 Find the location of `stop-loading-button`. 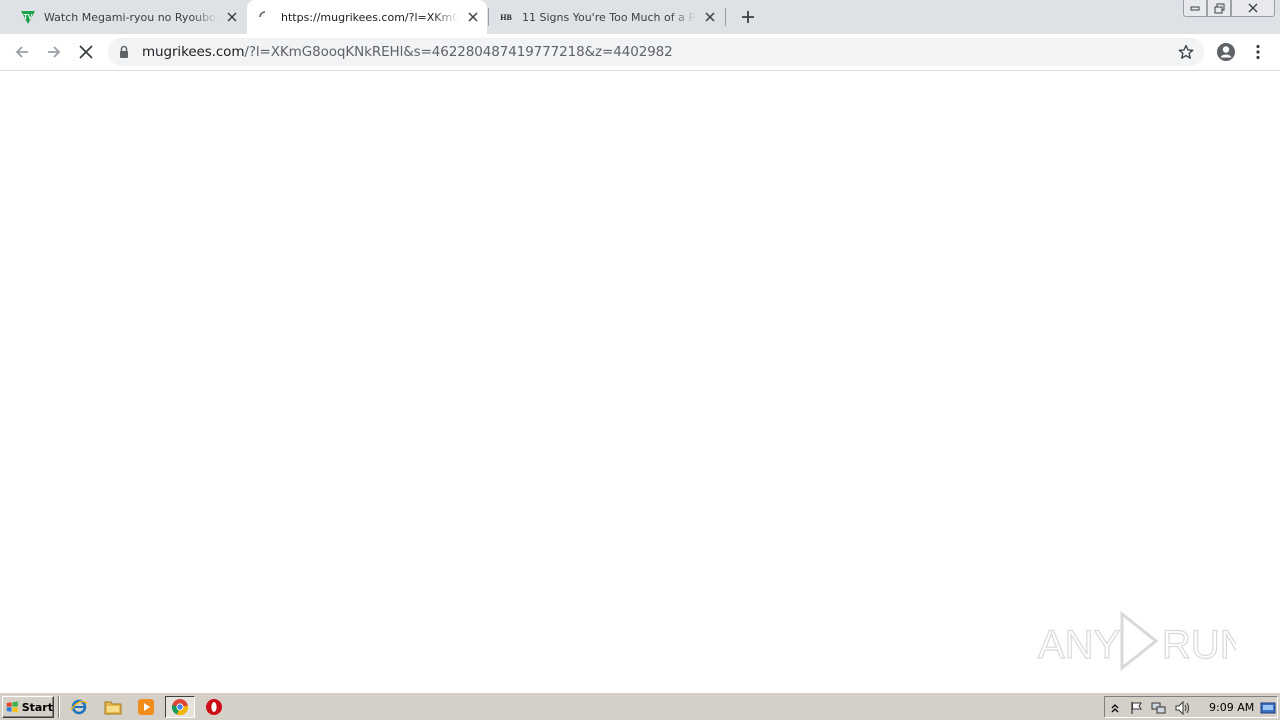

stop-loading-button is located at coordinates (86, 52).